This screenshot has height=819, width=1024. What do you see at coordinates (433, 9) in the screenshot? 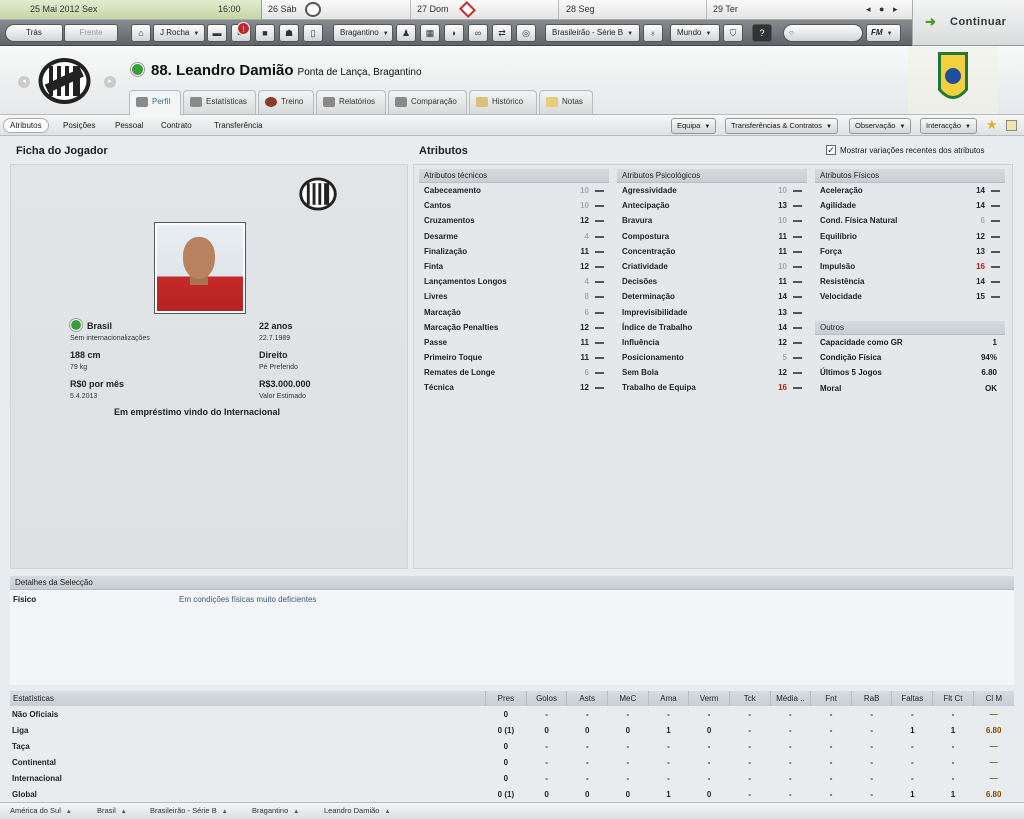
I see `calendar-day-2: 27 Dom` at bounding box center [433, 9].